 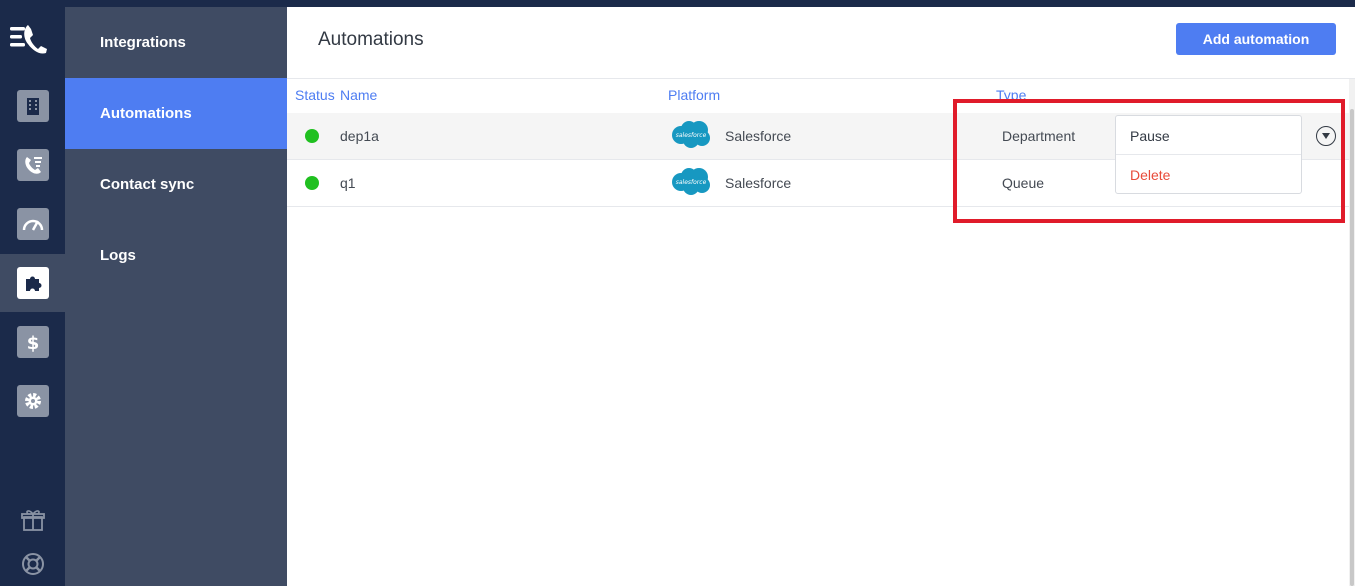 I want to click on gift-icon, so click(x=32, y=520).